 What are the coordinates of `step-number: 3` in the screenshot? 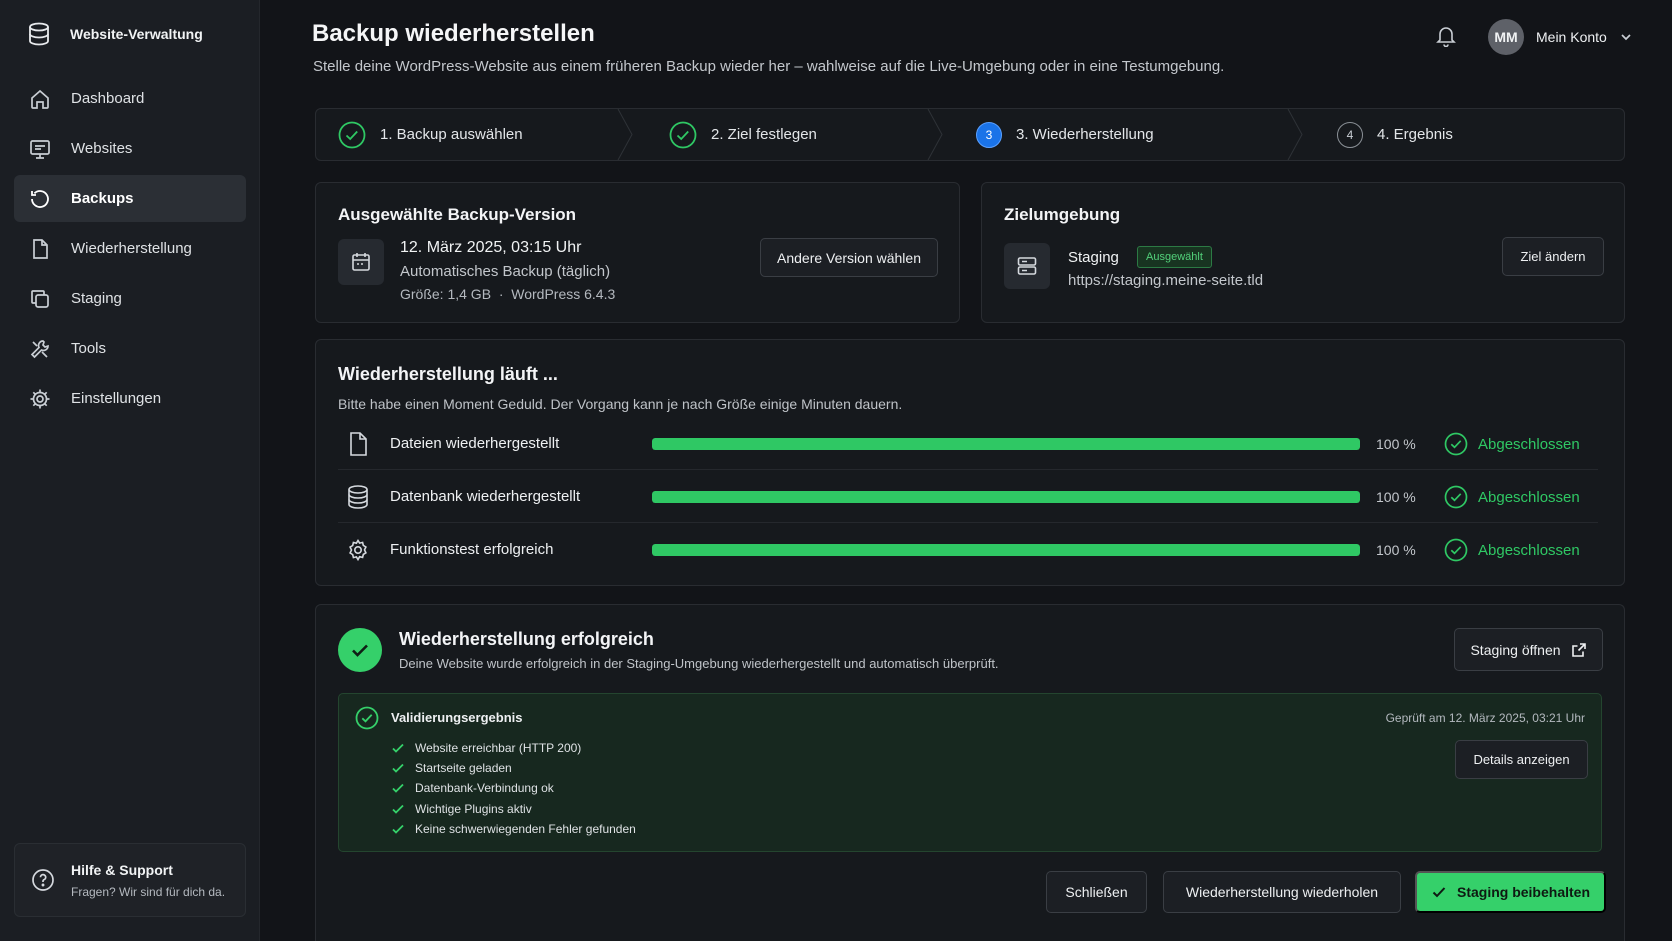 It's located at (989, 134).